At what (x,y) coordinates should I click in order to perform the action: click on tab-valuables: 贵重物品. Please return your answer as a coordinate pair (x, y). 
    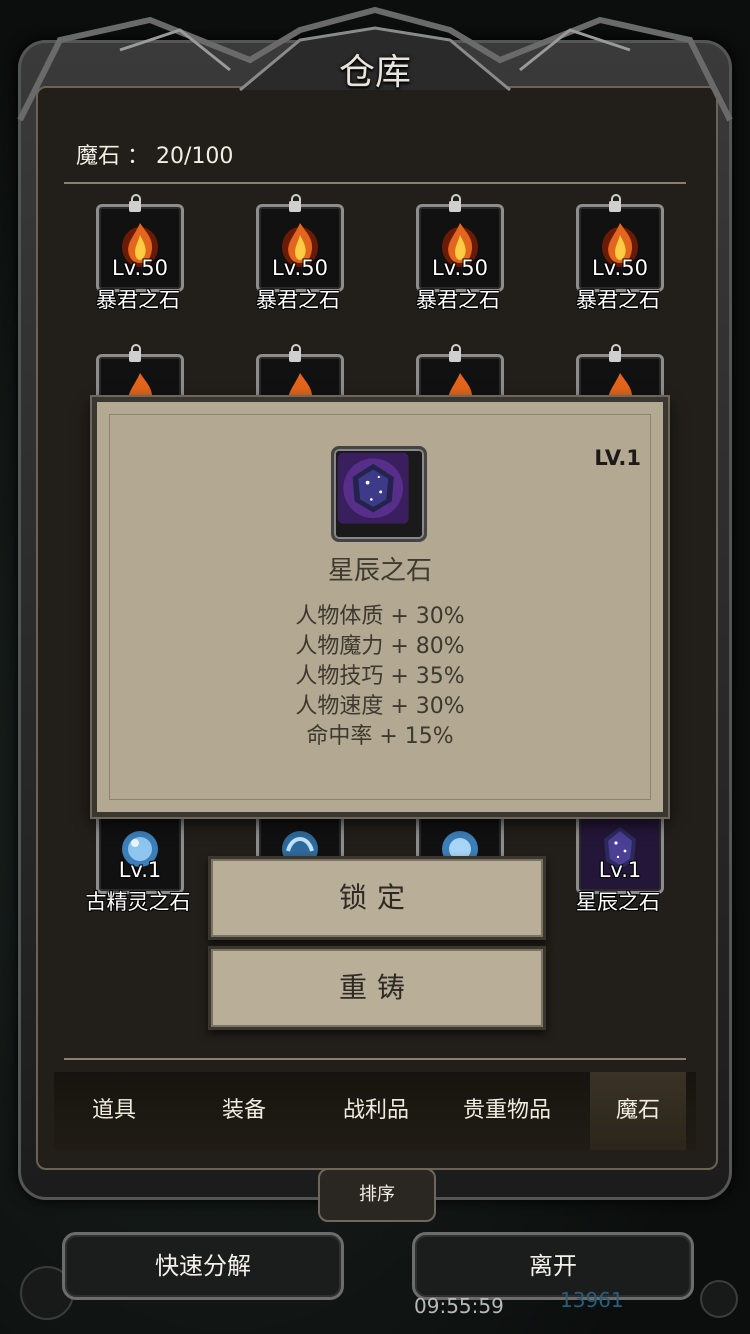
    Looking at the image, I should click on (507, 1111).